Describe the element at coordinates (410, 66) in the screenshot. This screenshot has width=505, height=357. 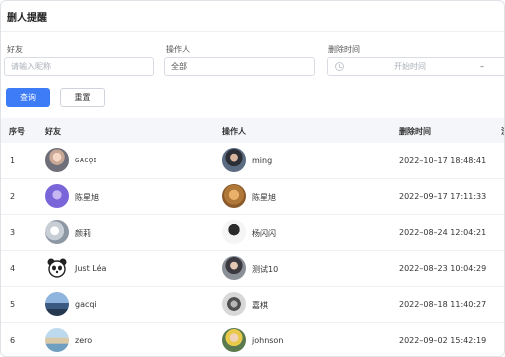
I see `start-time-placeholder: 开始时间` at that location.